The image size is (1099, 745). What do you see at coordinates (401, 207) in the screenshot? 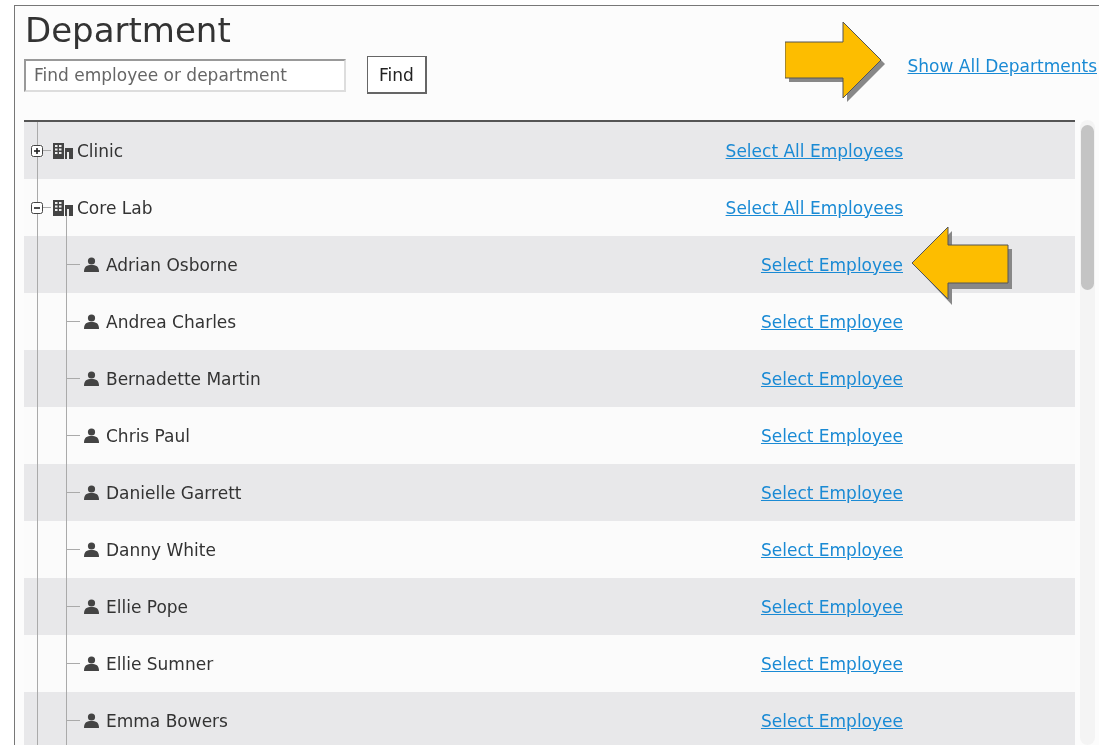
I see `department-name: Core Lab` at bounding box center [401, 207].